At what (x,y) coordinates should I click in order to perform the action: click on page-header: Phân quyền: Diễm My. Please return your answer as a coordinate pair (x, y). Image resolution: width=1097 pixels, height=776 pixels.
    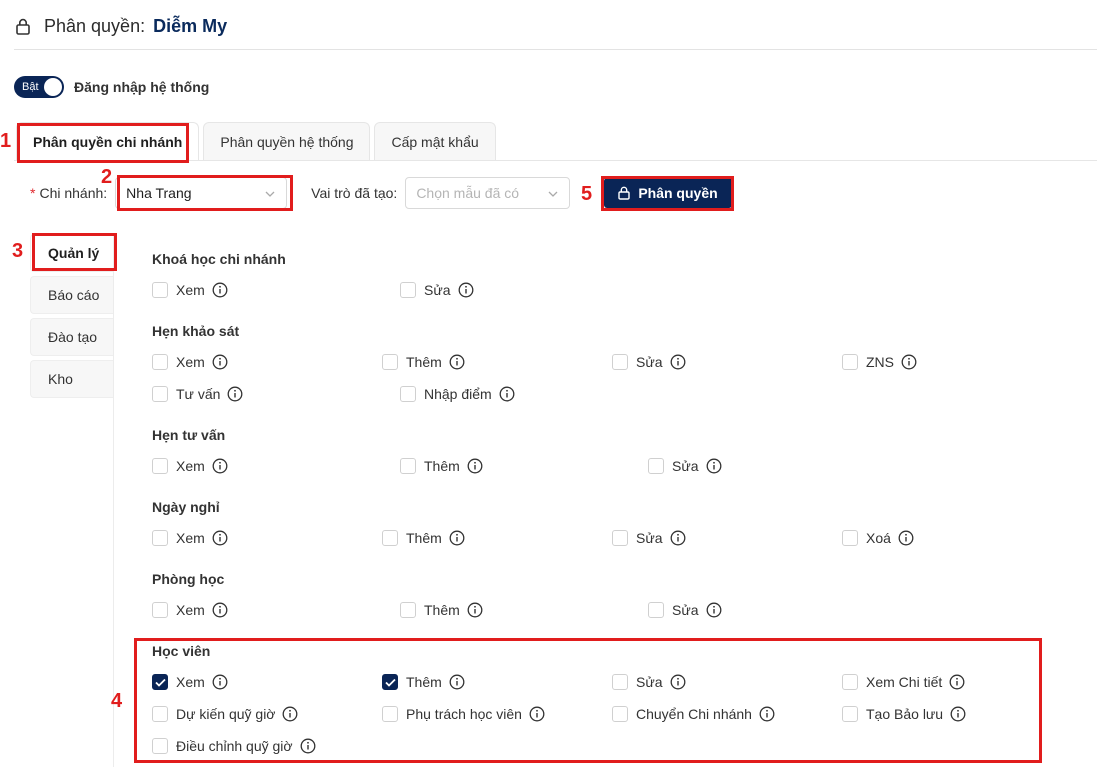
    Looking at the image, I should click on (121, 26).